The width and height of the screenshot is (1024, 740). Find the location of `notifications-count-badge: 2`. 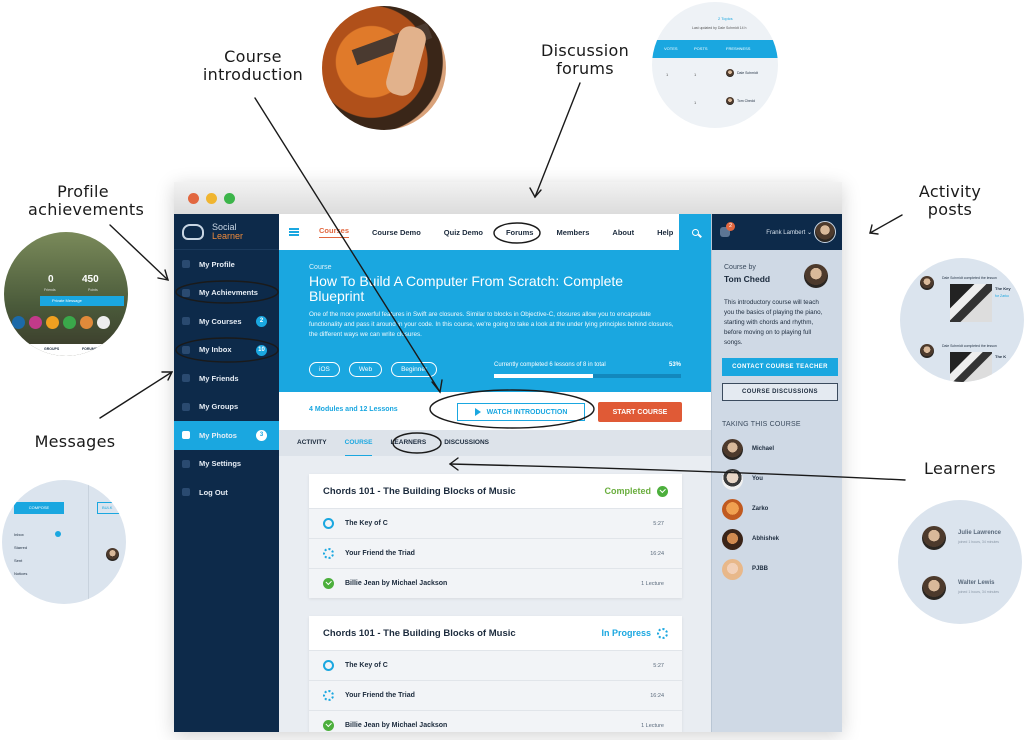

notifications-count-badge: 2 is located at coordinates (730, 226).